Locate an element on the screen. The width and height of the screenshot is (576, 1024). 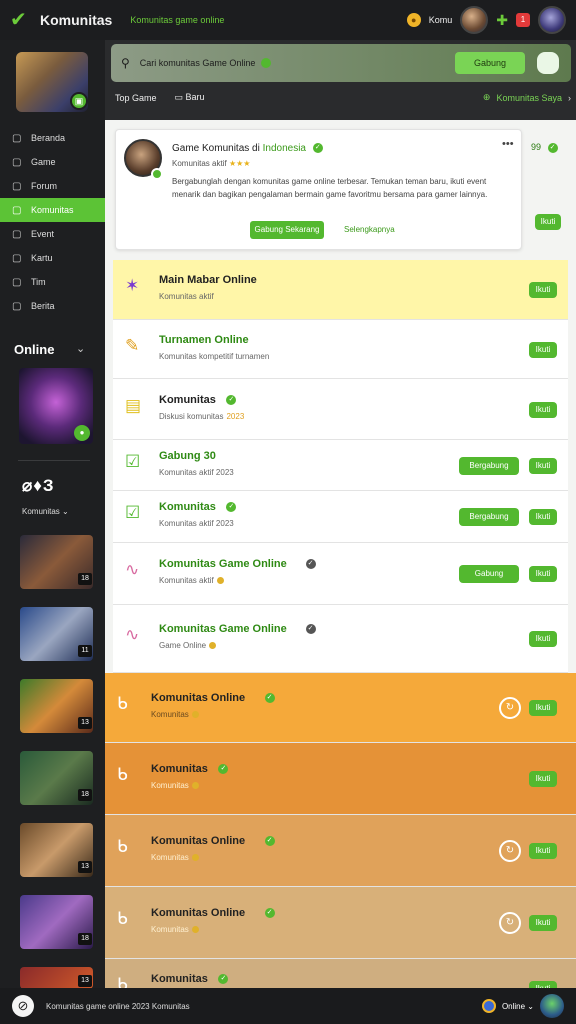
profile-avatar is located at coordinates (552, 20).